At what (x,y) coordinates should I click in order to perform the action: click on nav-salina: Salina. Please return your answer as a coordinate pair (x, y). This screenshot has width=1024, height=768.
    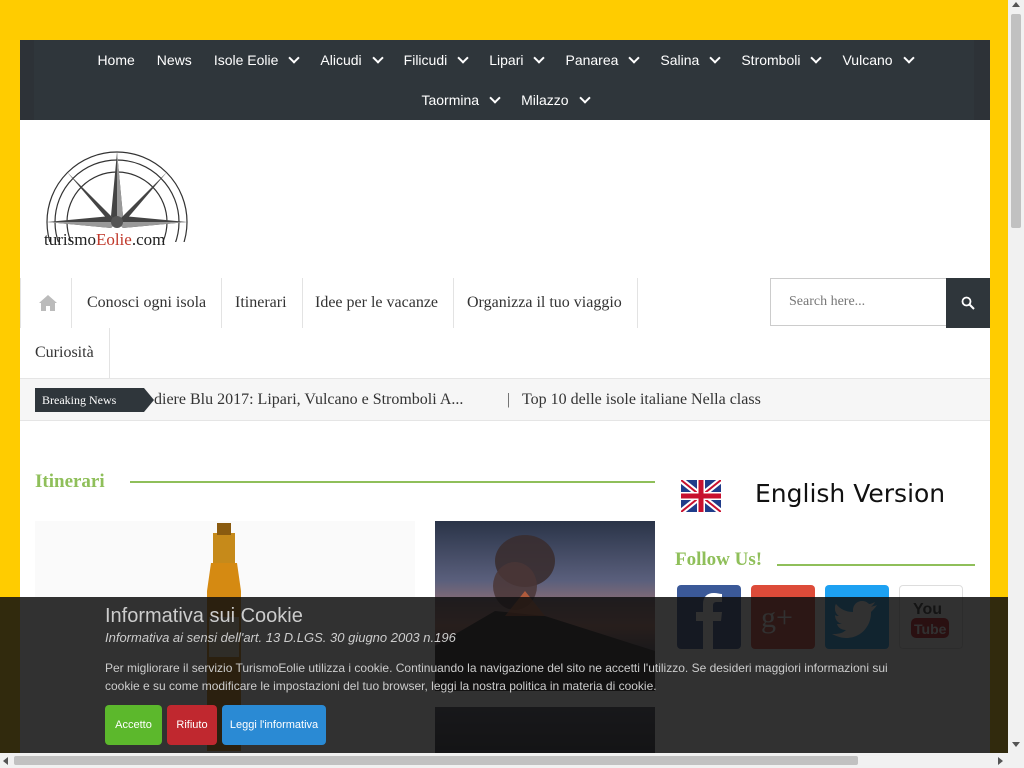
    Looking at the image, I should click on (689, 60).